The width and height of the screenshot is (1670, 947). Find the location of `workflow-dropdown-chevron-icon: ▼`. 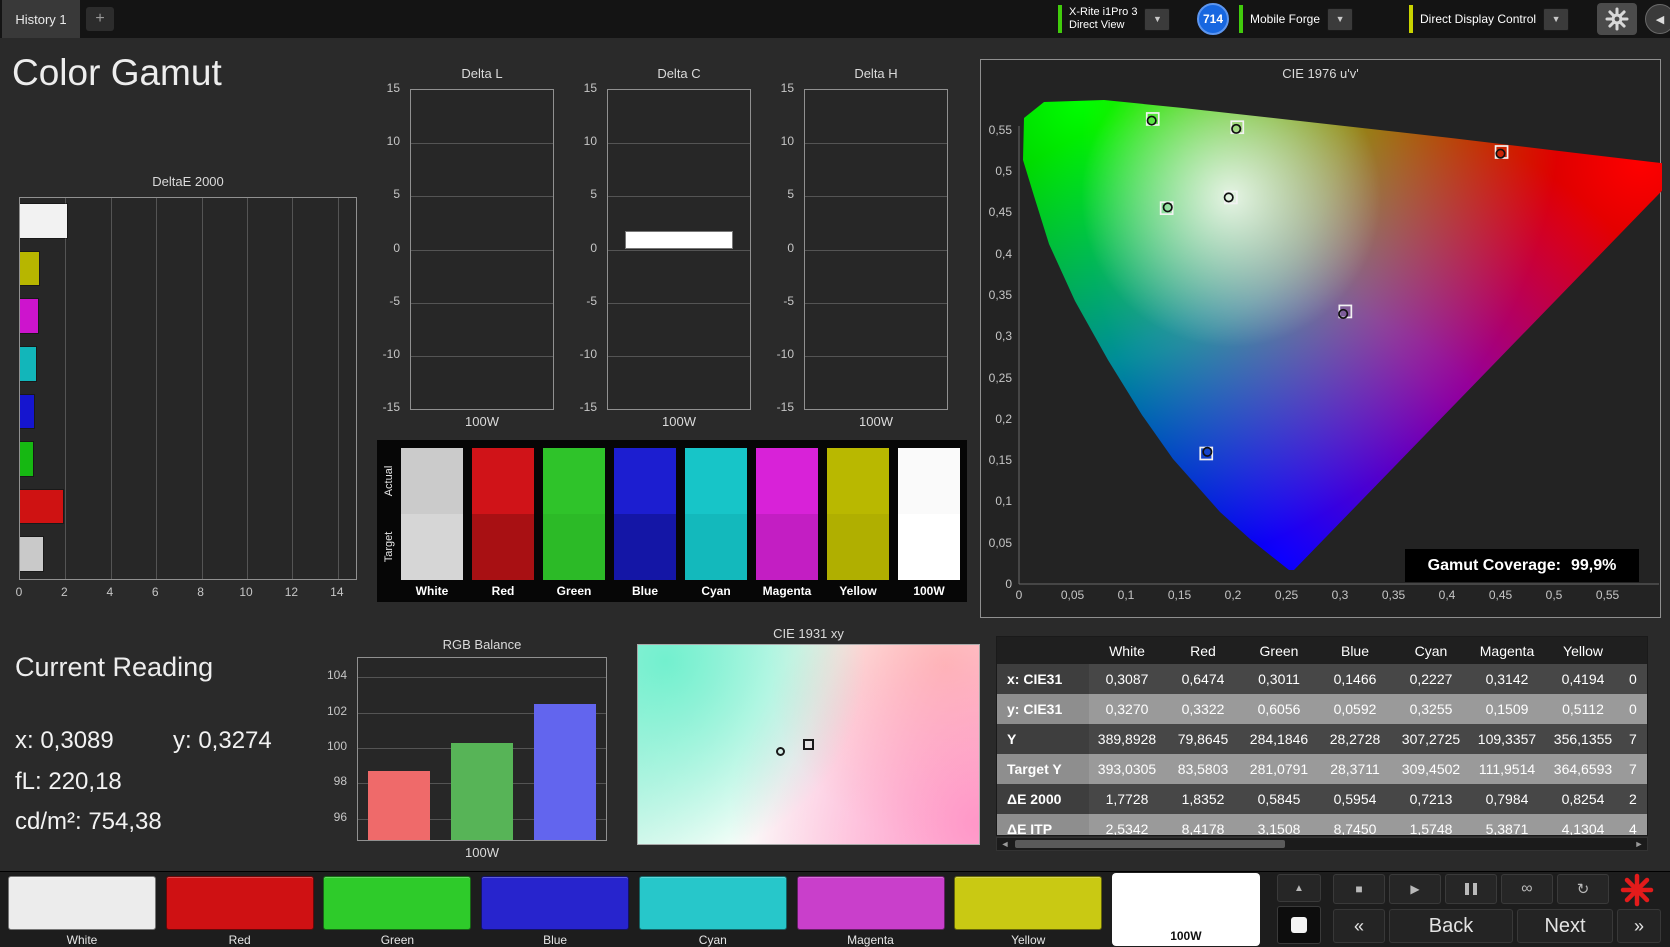

workflow-dropdown-chevron-icon: ▼ is located at coordinates (1556, 19).